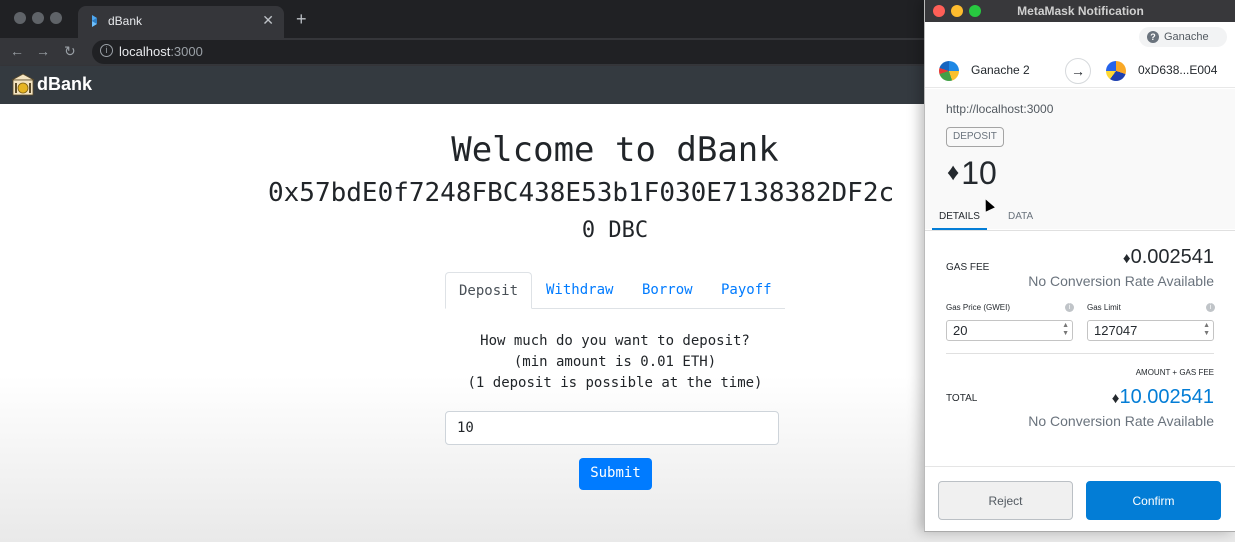 This screenshot has height=542, width=1235. What do you see at coordinates (975, 137) in the screenshot?
I see `method-badge: DEPOSIT` at bounding box center [975, 137].